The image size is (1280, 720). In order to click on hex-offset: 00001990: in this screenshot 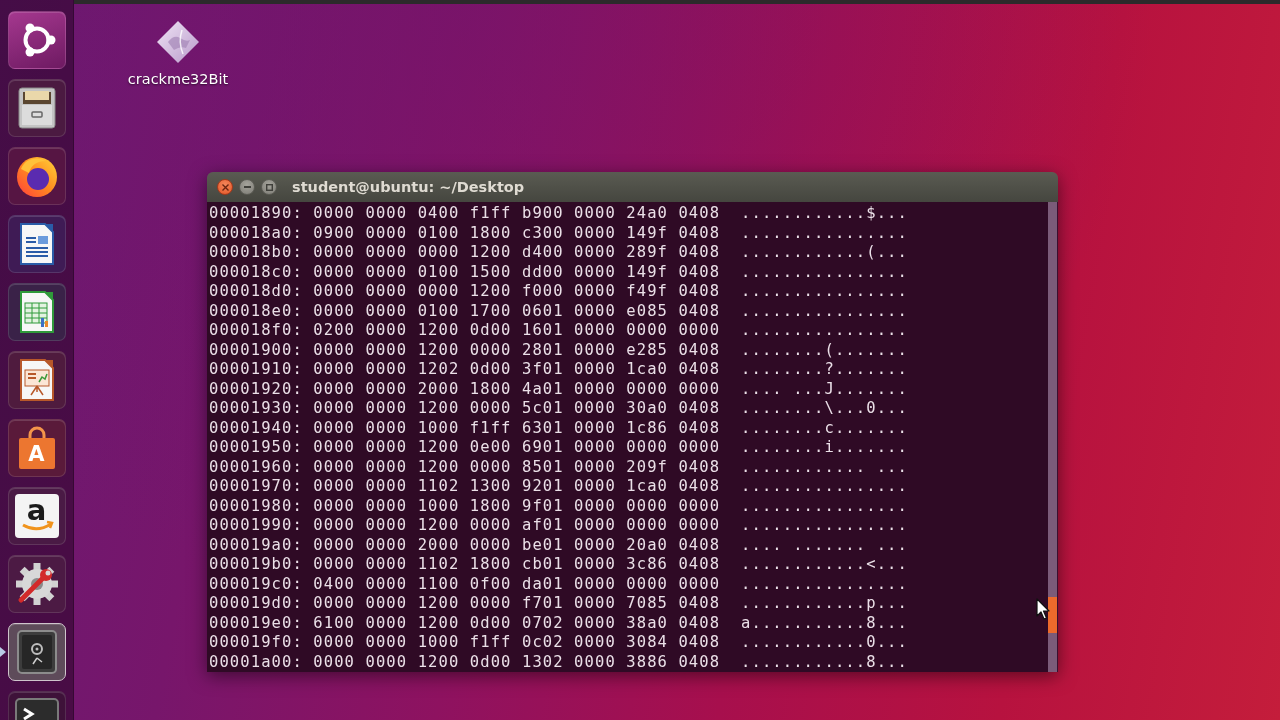, I will do `click(256, 525)`.